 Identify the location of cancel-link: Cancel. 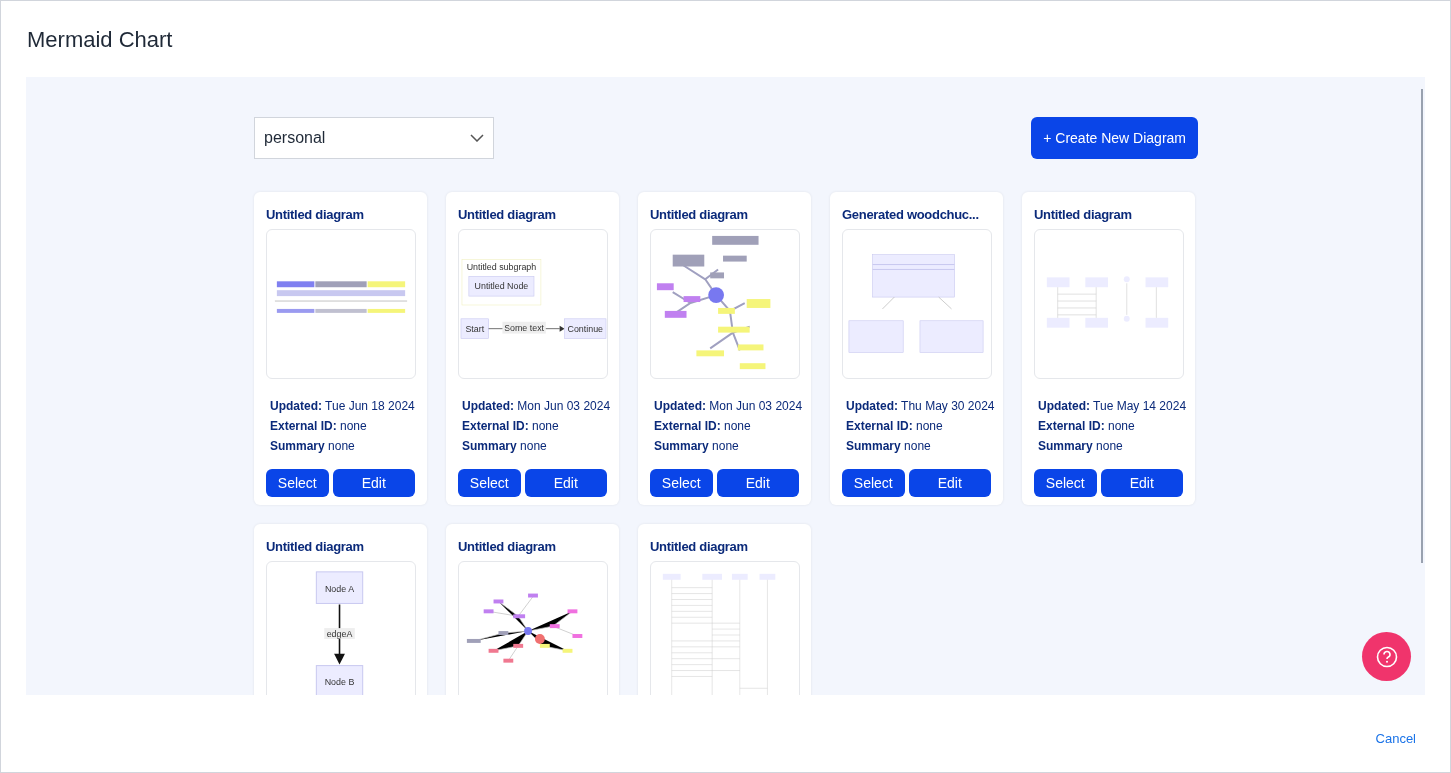
(1395, 738).